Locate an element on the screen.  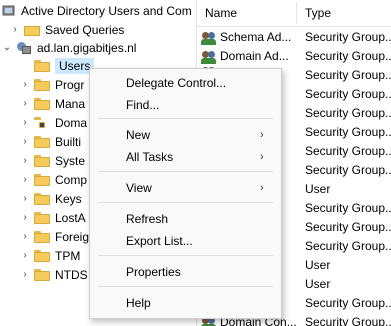
tree-item-ou: › Builti is located at coordinates (50, 141).